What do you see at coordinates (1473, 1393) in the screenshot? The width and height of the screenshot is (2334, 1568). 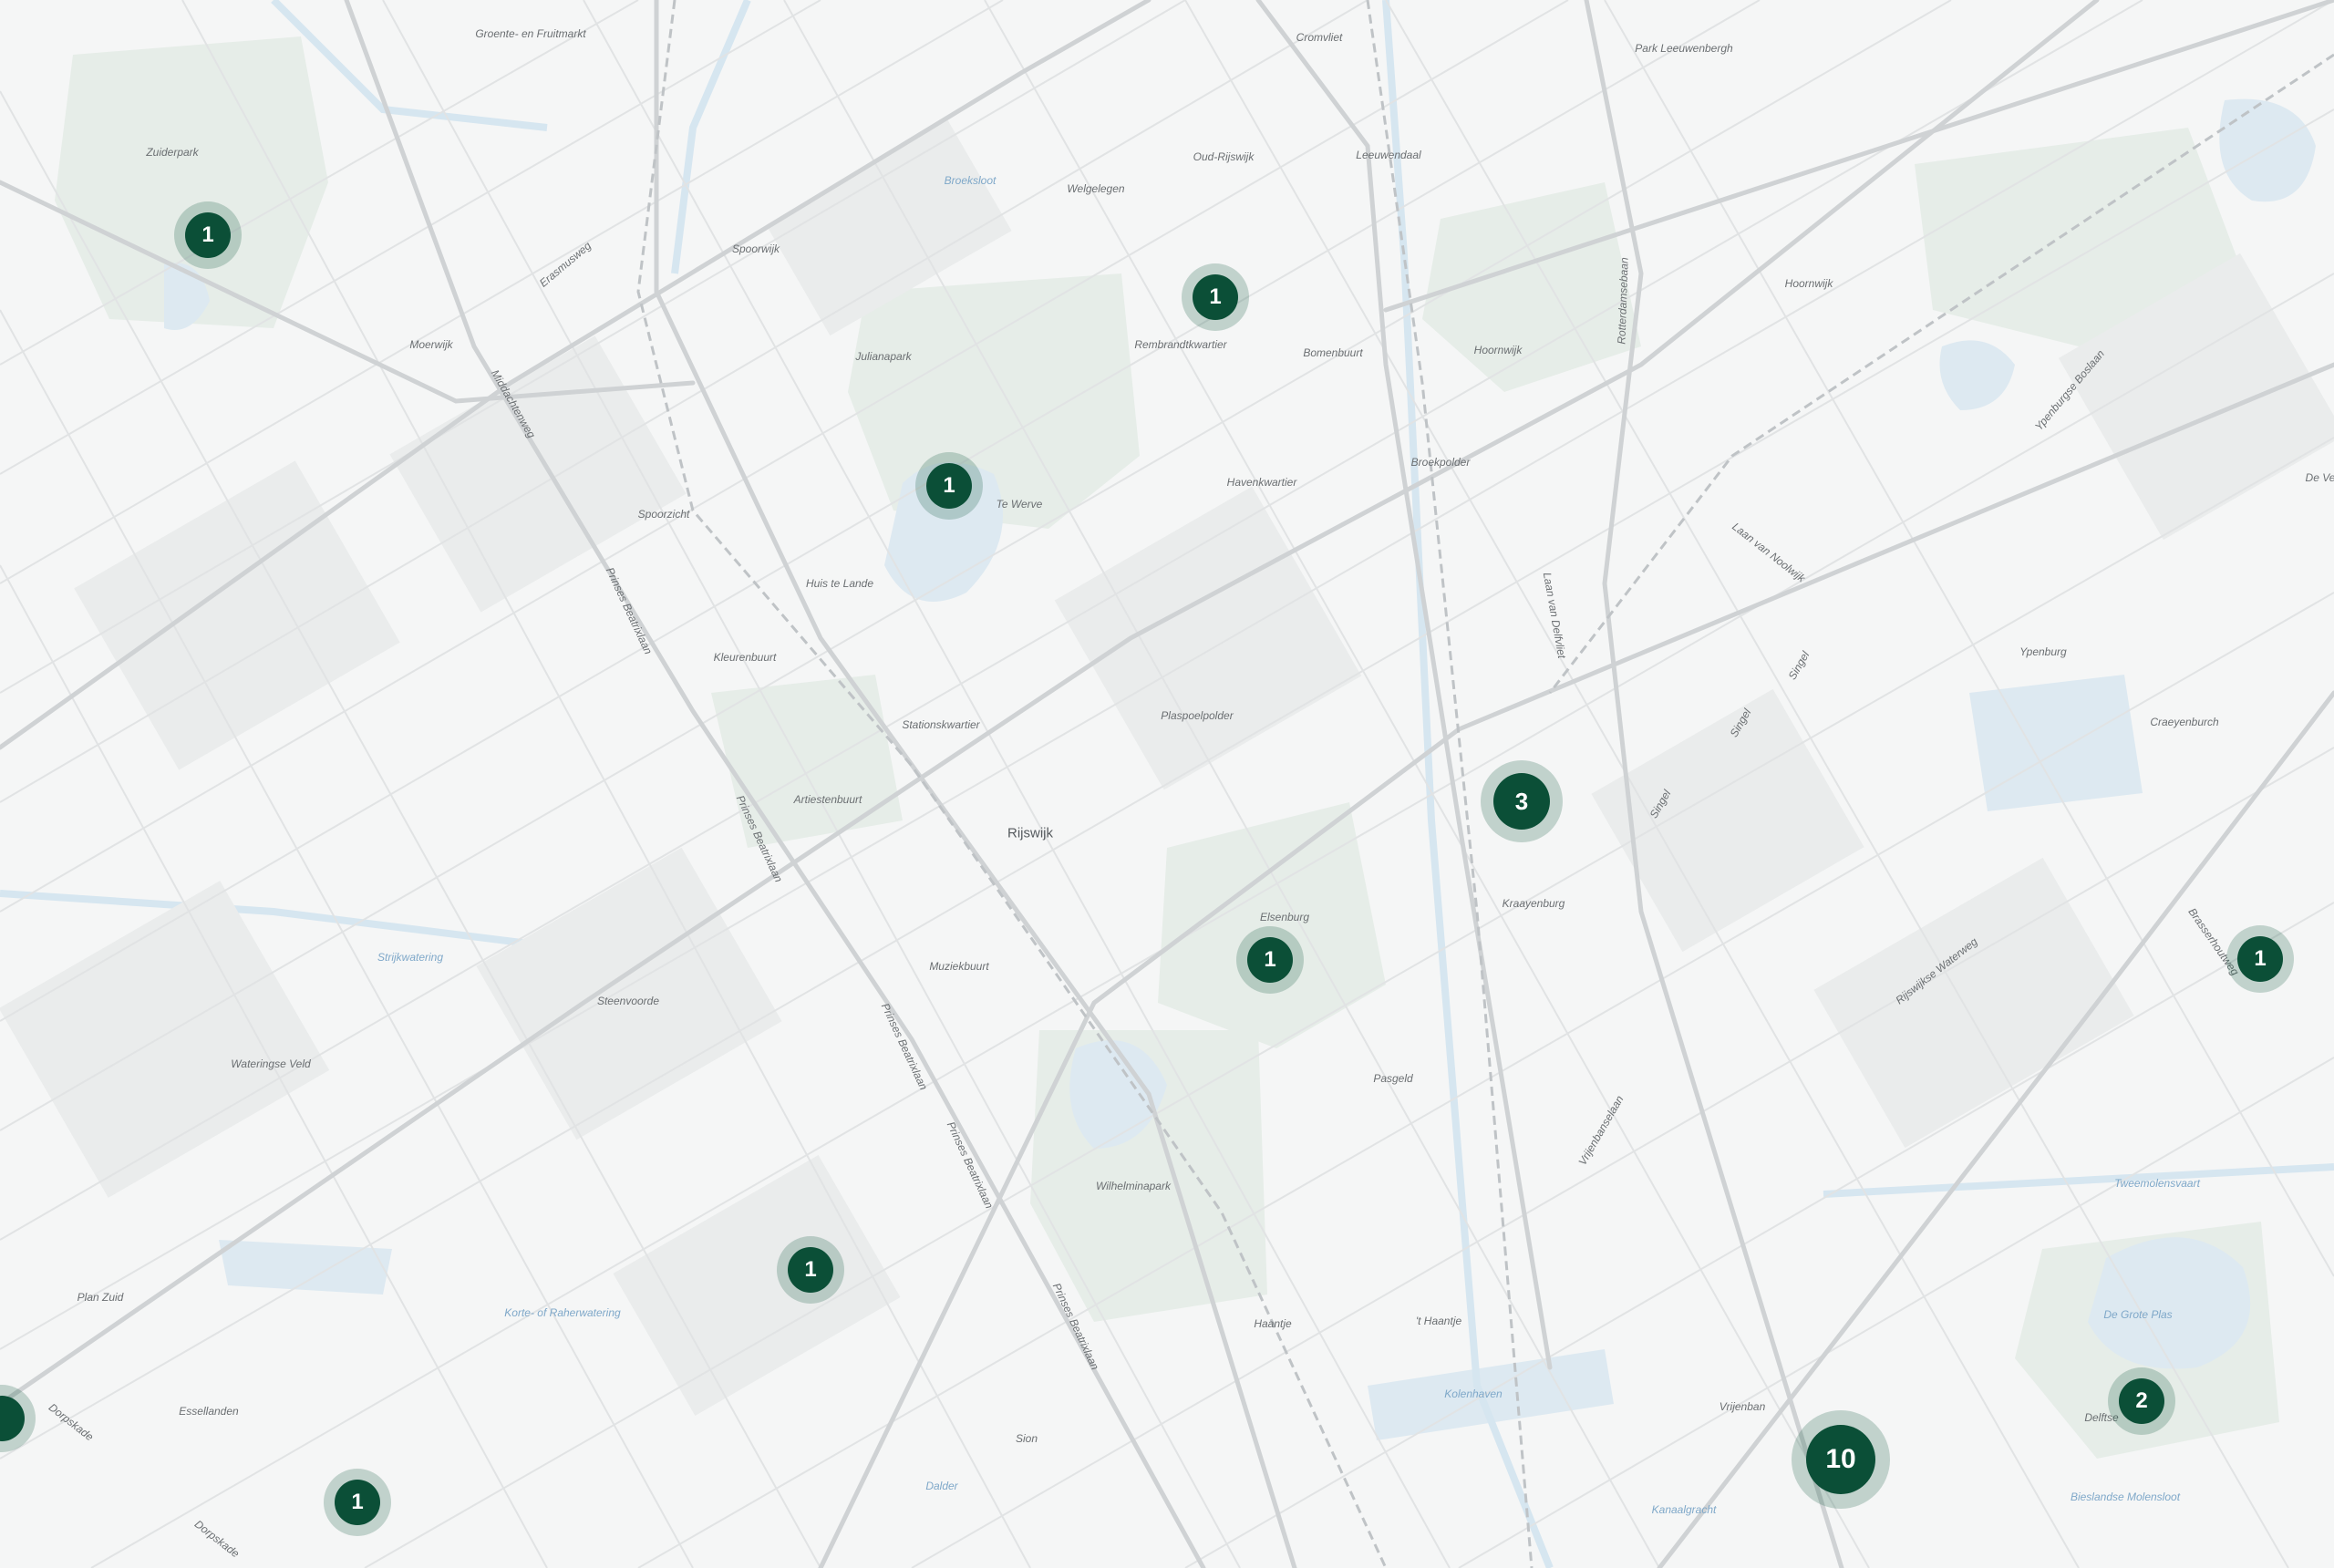 I see `label-kolenhaven: Kolenhaven` at bounding box center [1473, 1393].